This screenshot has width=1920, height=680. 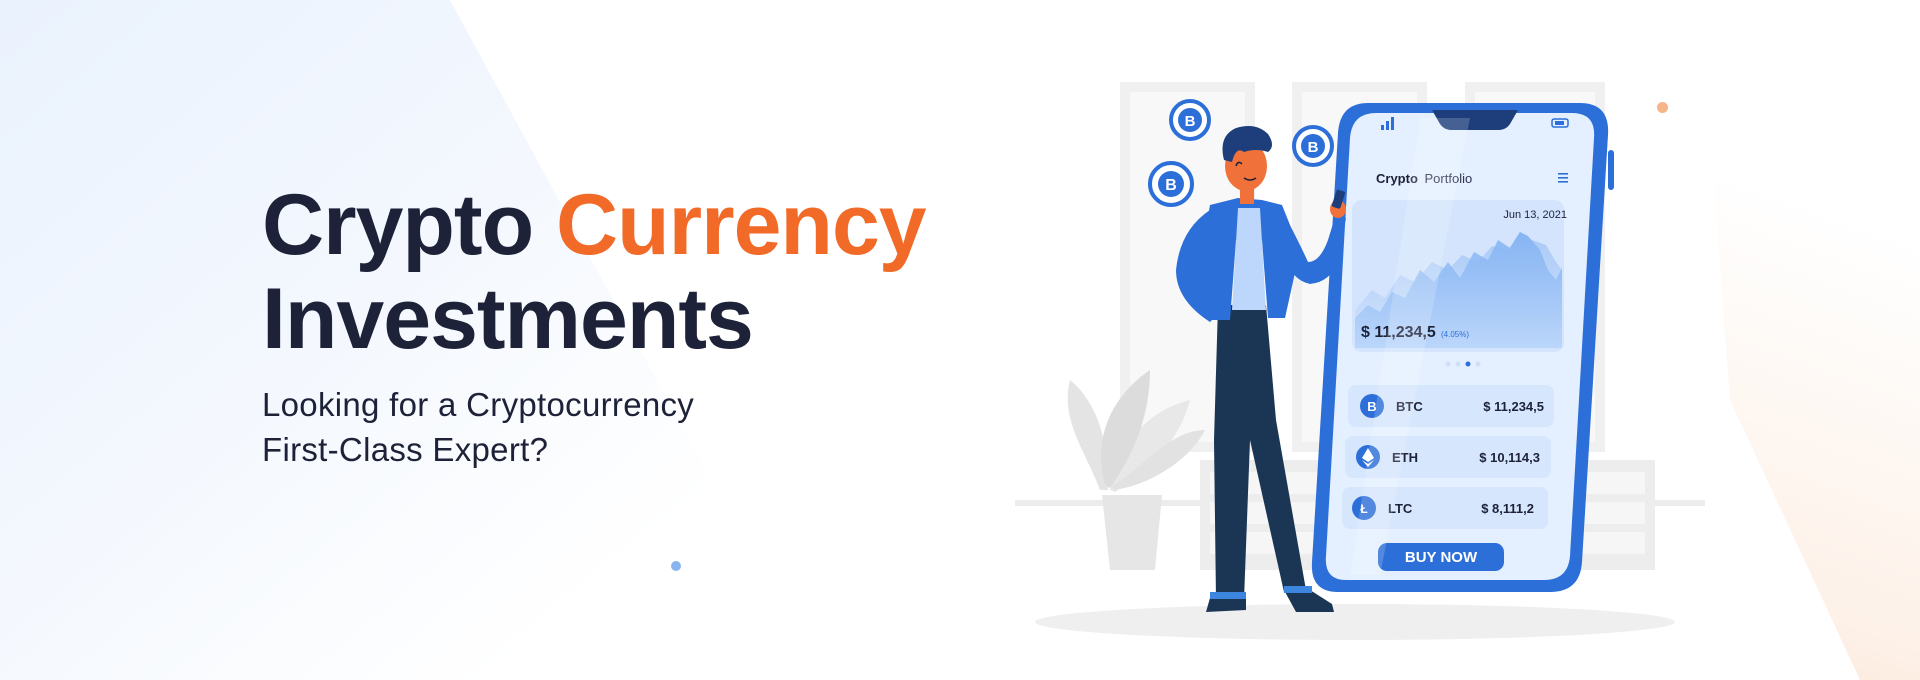 I want to click on hamburger-icon, so click(x=1563, y=178).